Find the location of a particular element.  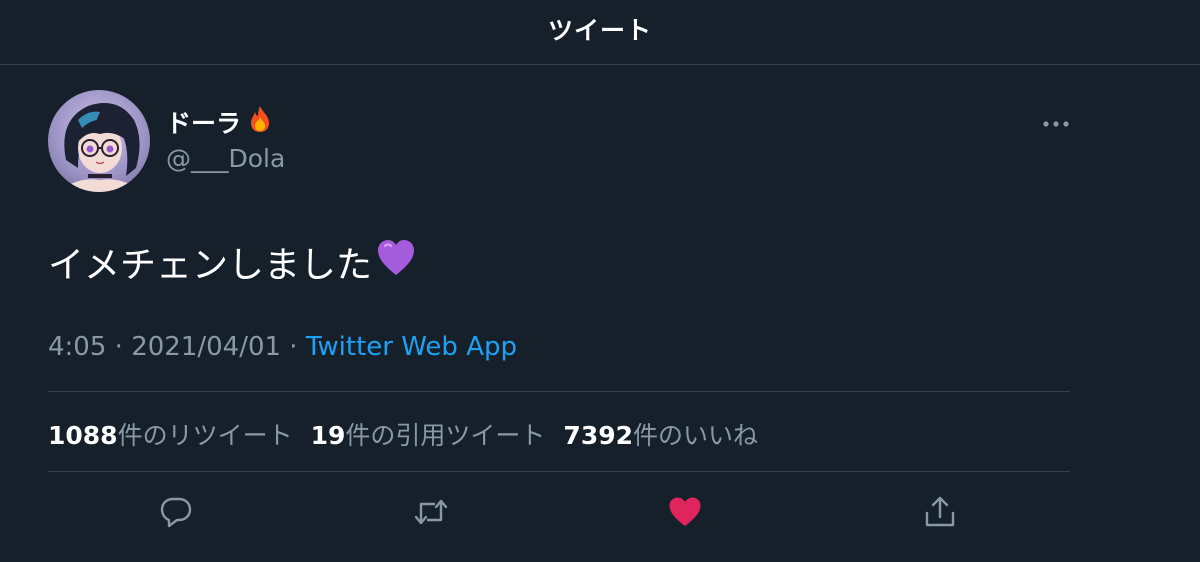

top-header: ツイート is located at coordinates (600, 32).